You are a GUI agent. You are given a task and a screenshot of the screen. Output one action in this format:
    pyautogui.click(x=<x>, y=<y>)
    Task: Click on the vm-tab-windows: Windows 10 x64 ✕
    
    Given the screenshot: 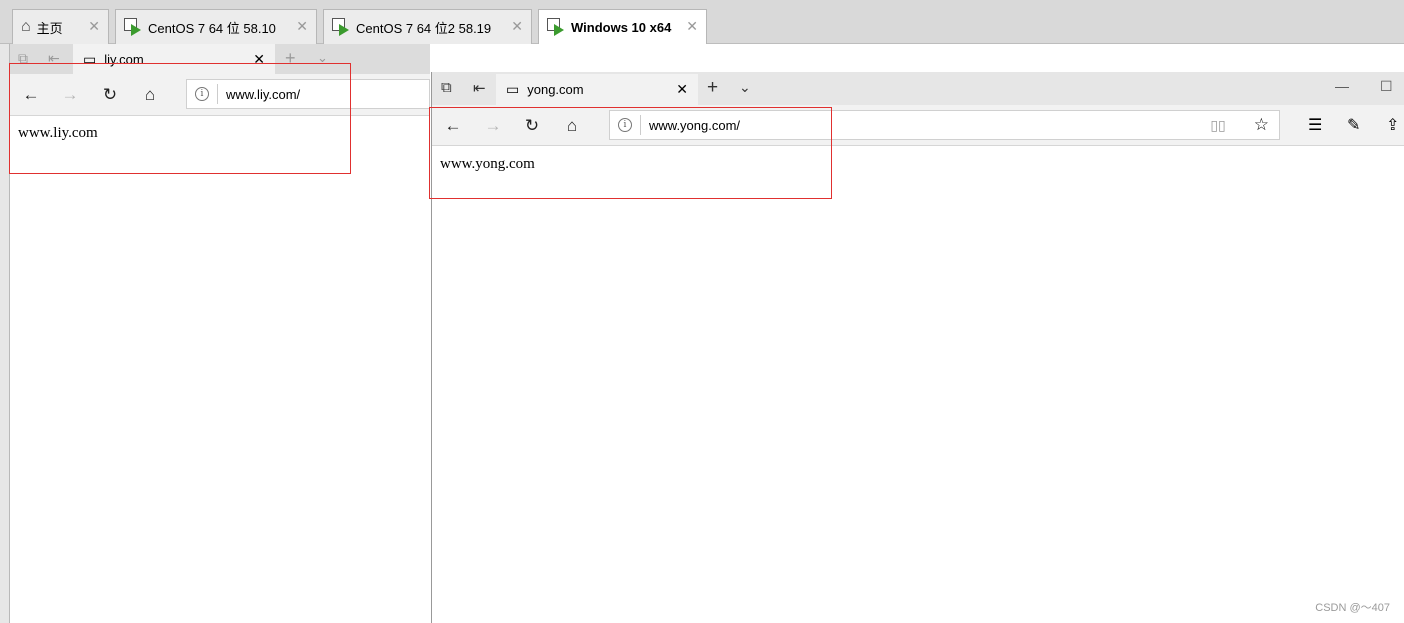 What is the action you would take?
    pyautogui.click(x=622, y=26)
    